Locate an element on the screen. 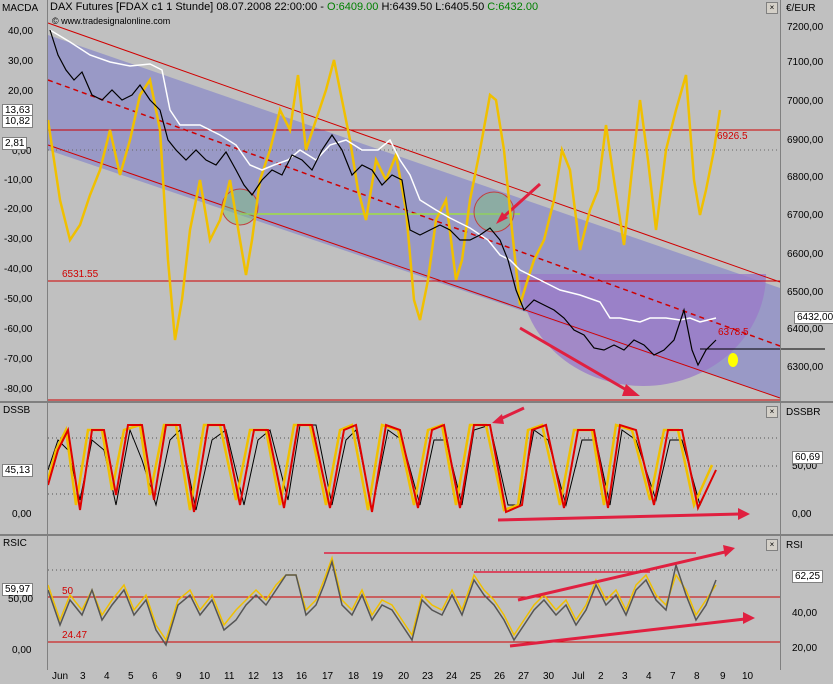 This screenshot has width=833, height=684. time-tick: 23 is located at coordinates (428, 676).